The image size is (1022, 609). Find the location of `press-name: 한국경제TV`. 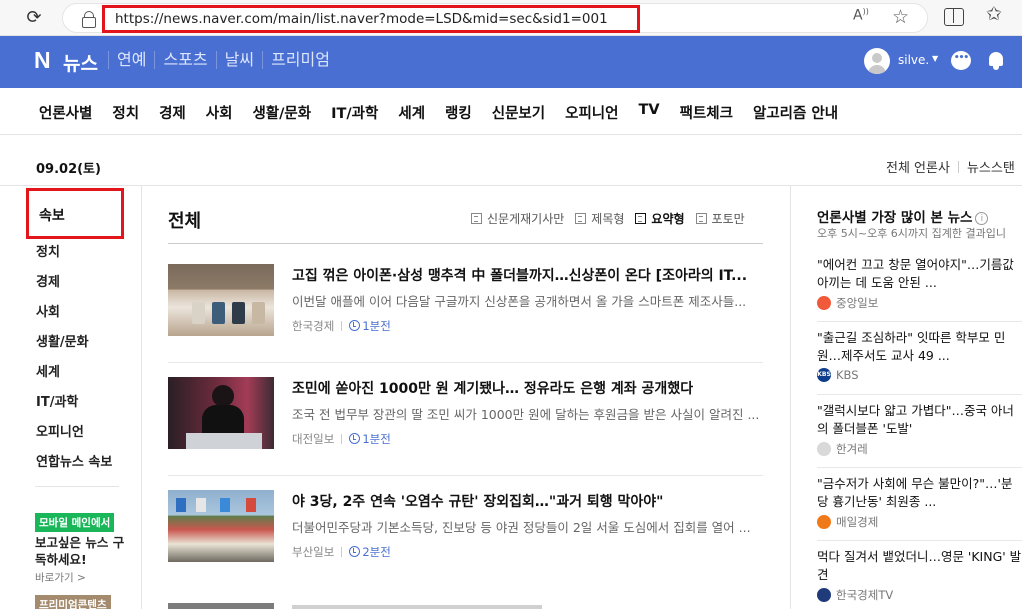

press-name: 한국경제TV is located at coordinates (864, 595).